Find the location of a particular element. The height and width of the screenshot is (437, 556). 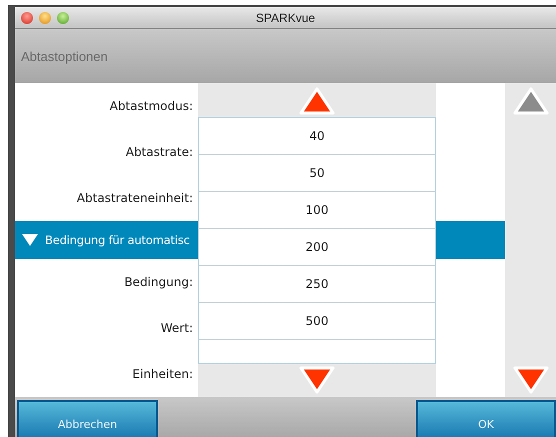

field-label: Abtastrate: is located at coordinates (159, 152).